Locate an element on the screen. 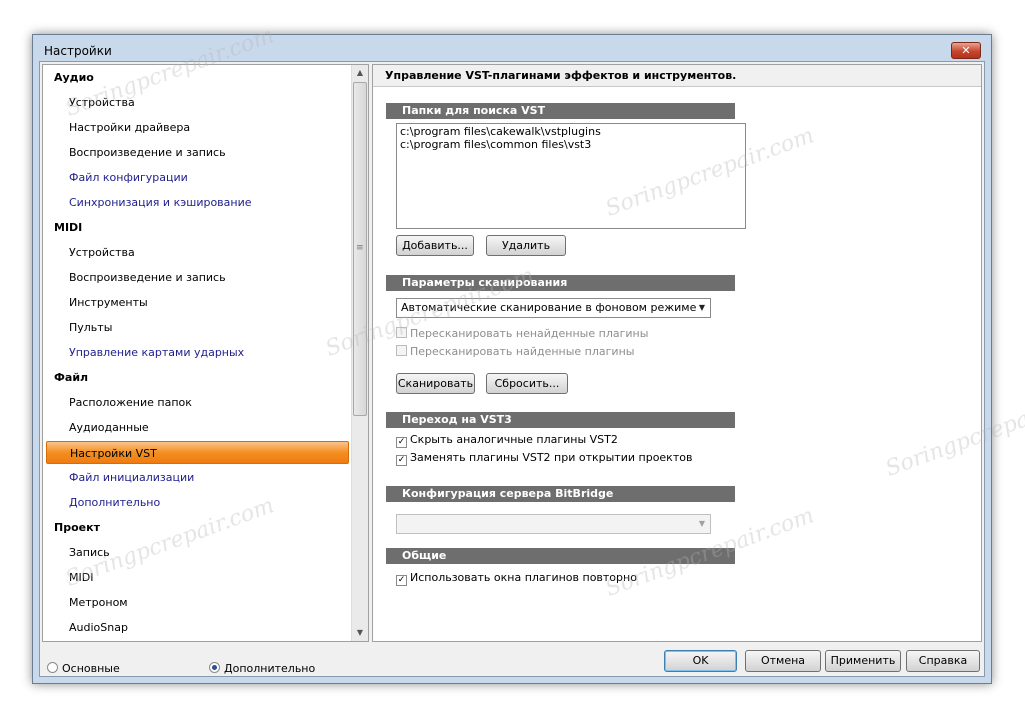  tree-item: Метроном is located at coordinates (197, 602).